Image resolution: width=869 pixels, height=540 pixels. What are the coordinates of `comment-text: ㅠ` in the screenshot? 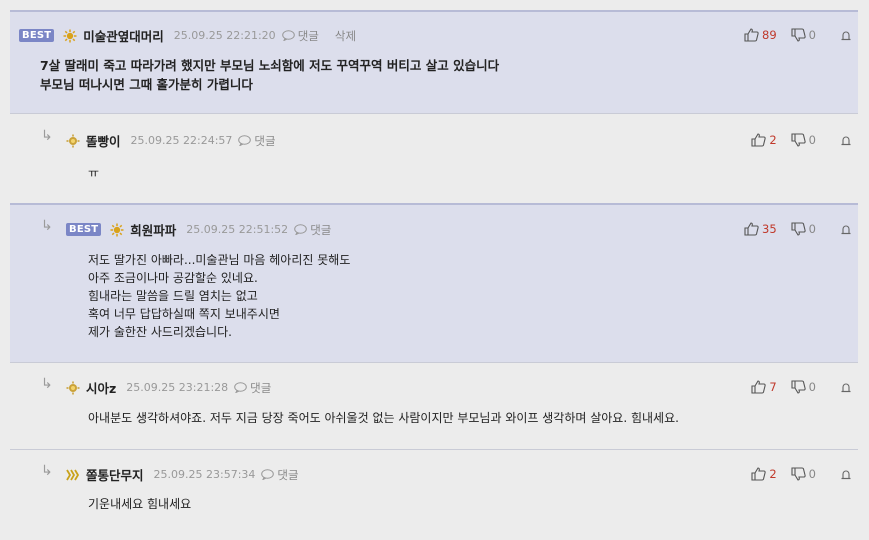 It's located at (93, 173).